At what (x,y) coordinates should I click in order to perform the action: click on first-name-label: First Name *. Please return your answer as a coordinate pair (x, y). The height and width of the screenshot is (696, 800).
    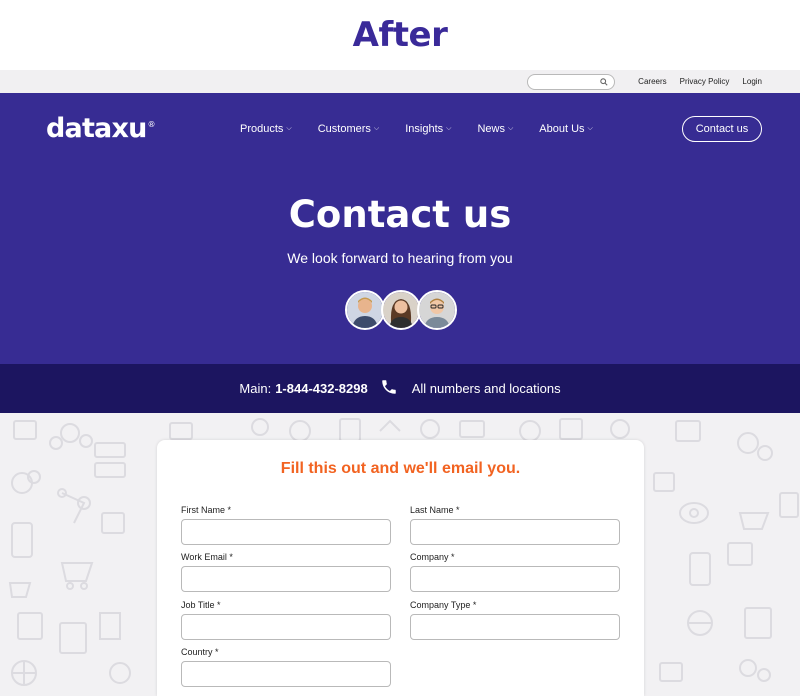
    Looking at the image, I should click on (206, 510).